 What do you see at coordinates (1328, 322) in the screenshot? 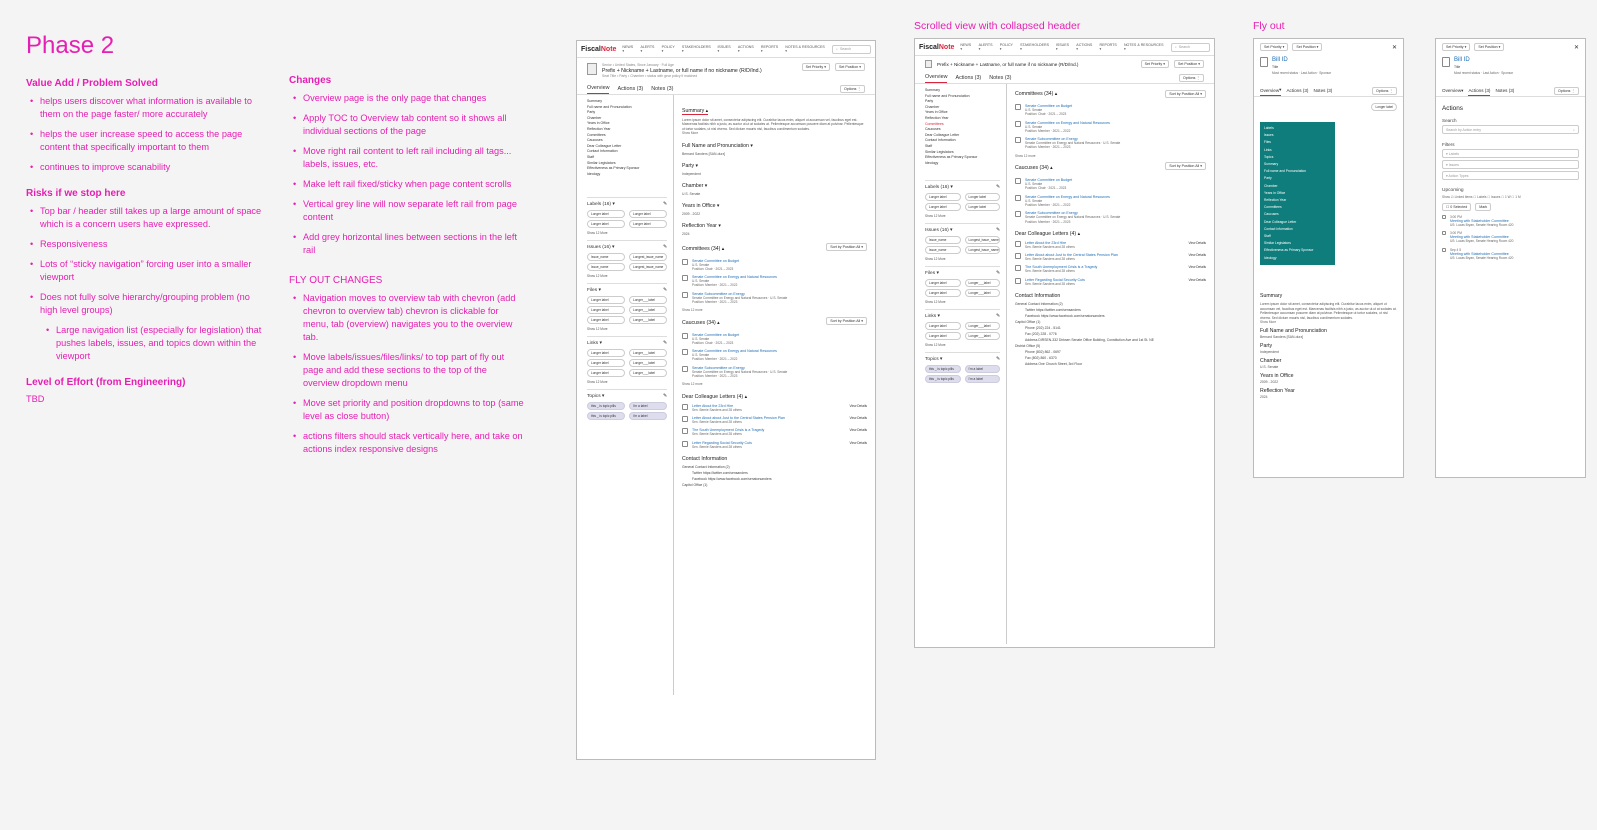
I see `show-more-link: Show More` at bounding box center [1328, 322].